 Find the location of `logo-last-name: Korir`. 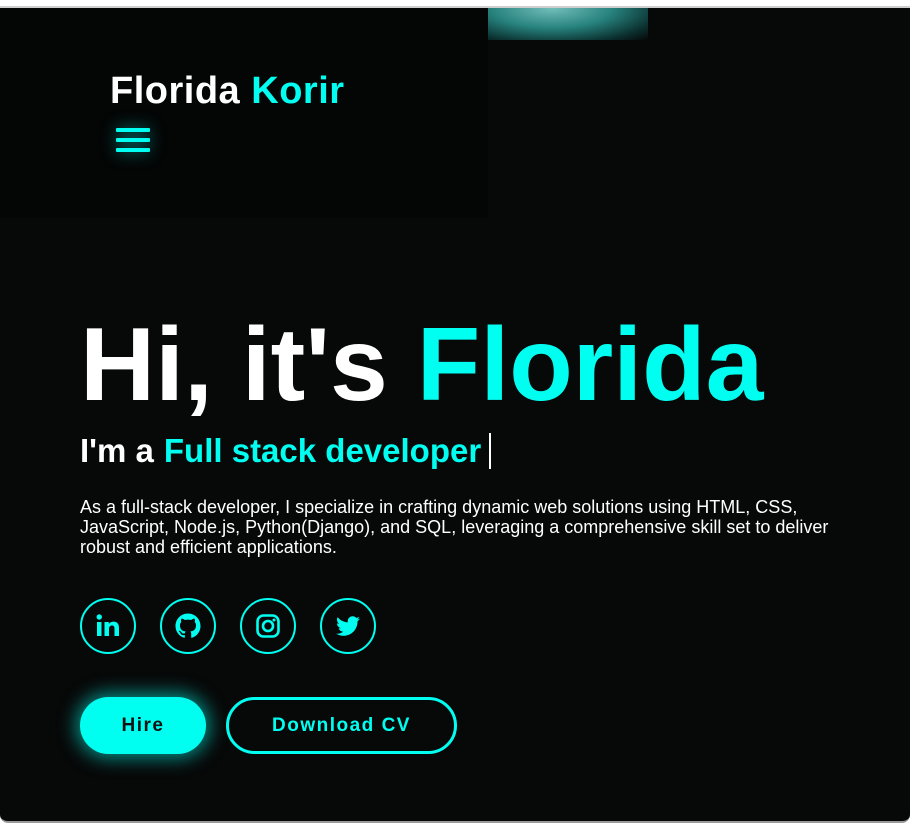

logo-last-name: Korir is located at coordinates (298, 91).